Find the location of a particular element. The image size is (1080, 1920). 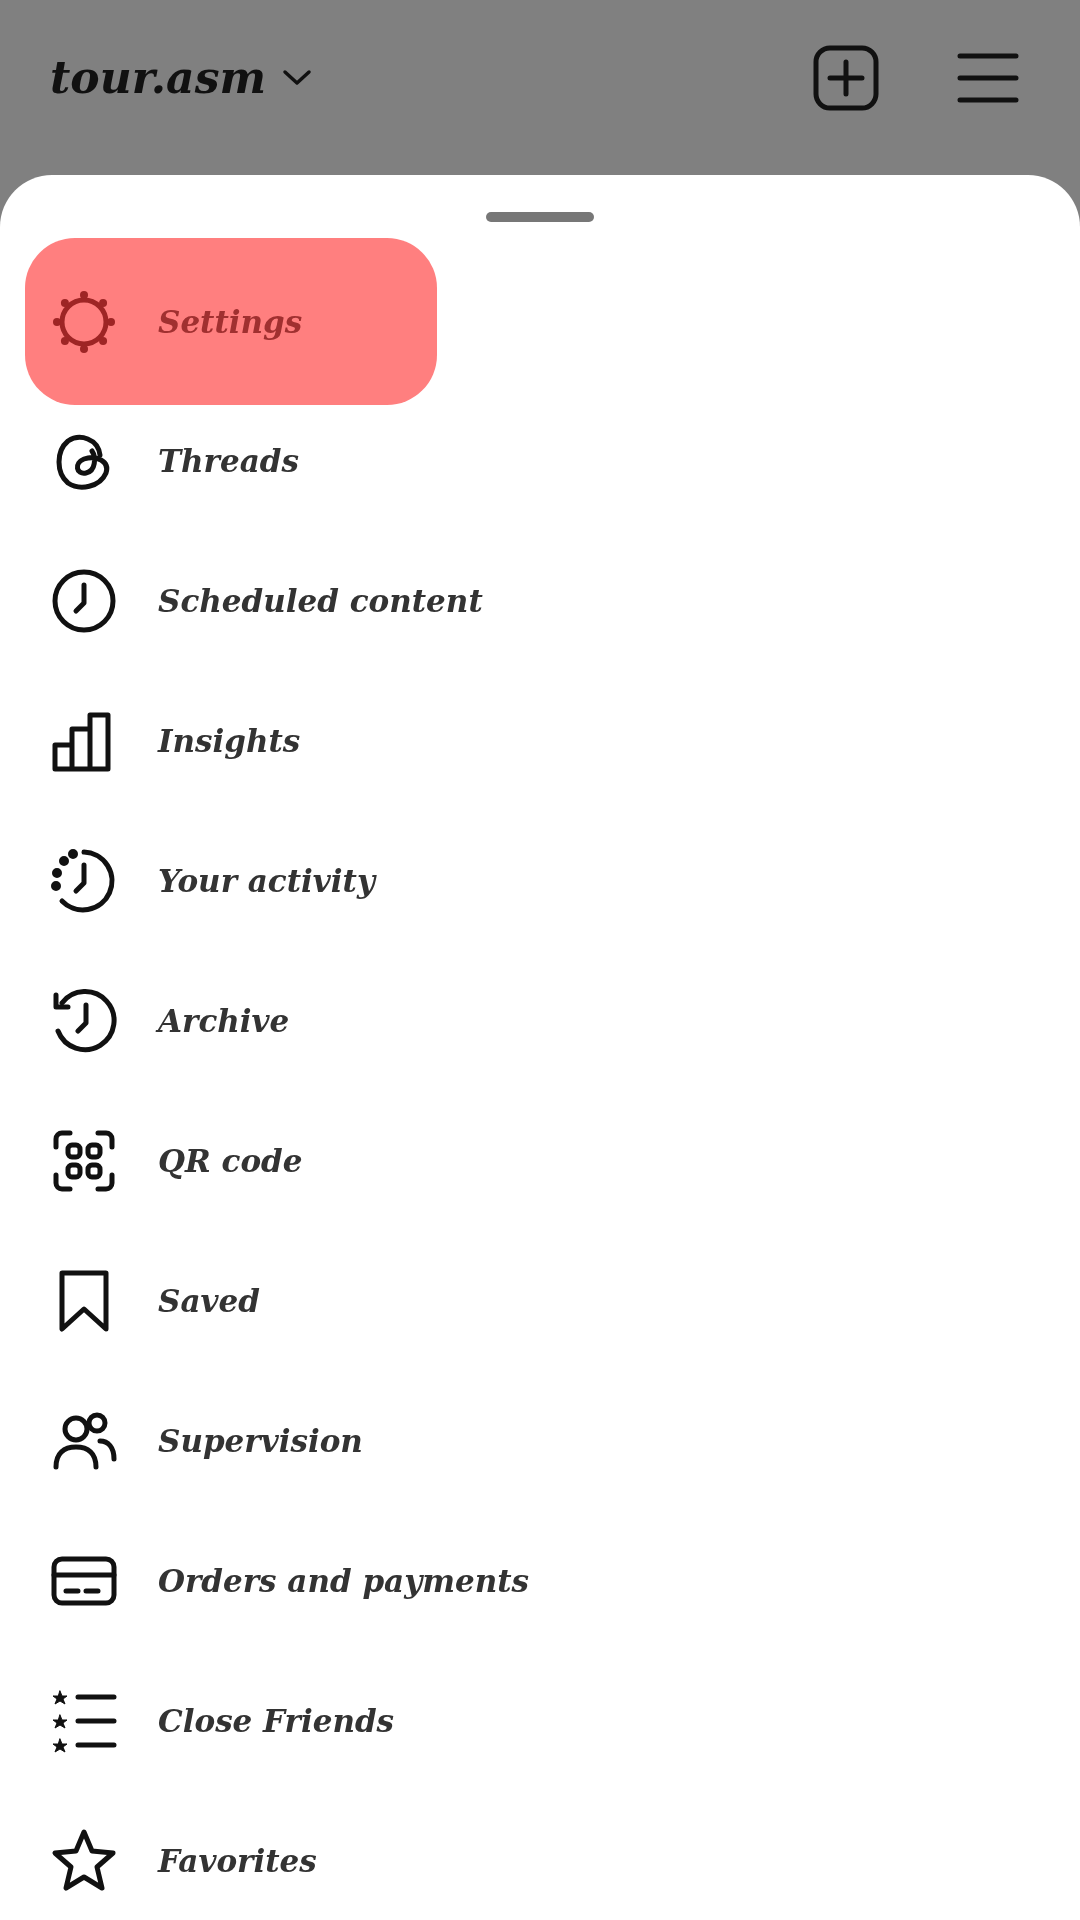

menu-item: QR code is located at coordinates (231, 1161).